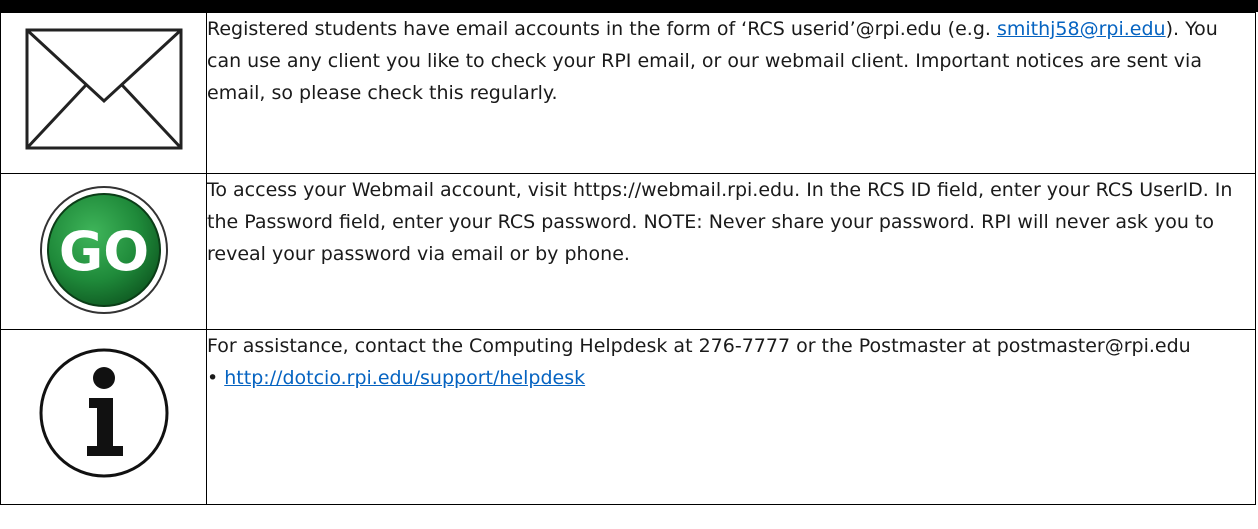 Image resolution: width=1258 pixels, height=529 pixels. Describe the element at coordinates (731, 378) in the screenshot. I see `helpdesk-link-item: • http://dotcio.rpi.edu/support/helpdesk` at that location.